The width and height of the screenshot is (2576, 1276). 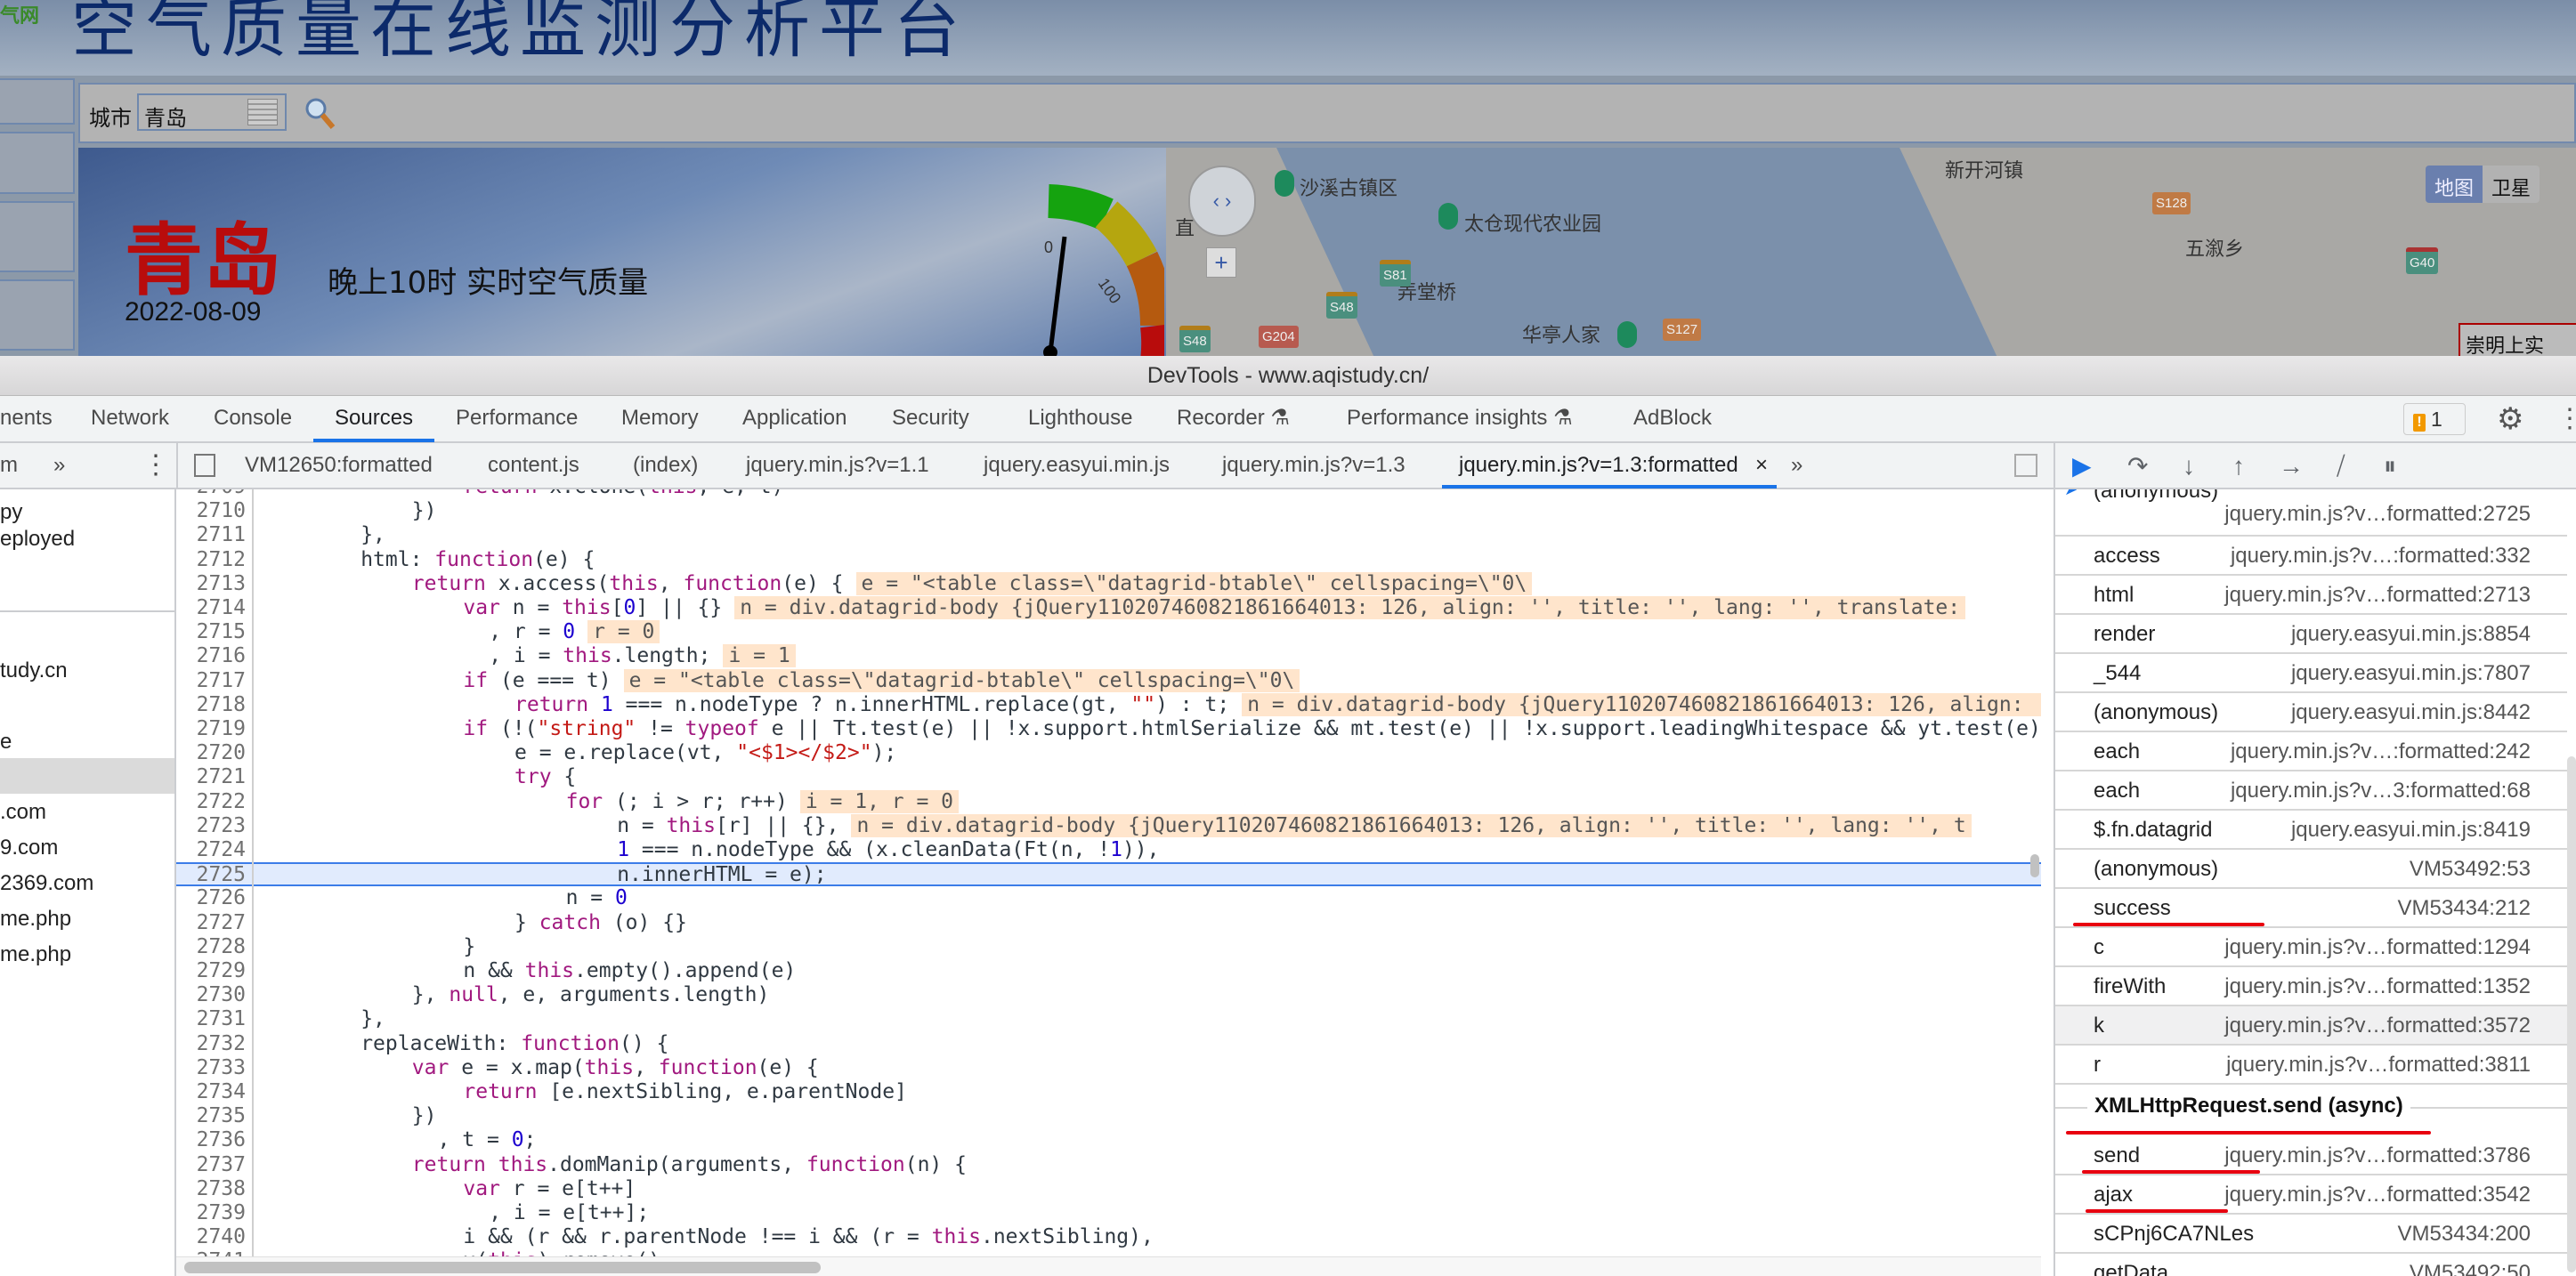 What do you see at coordinates (218, 1189) in the screenshot?
I see `line-number: 2738` at bounding box center [218, 1189].